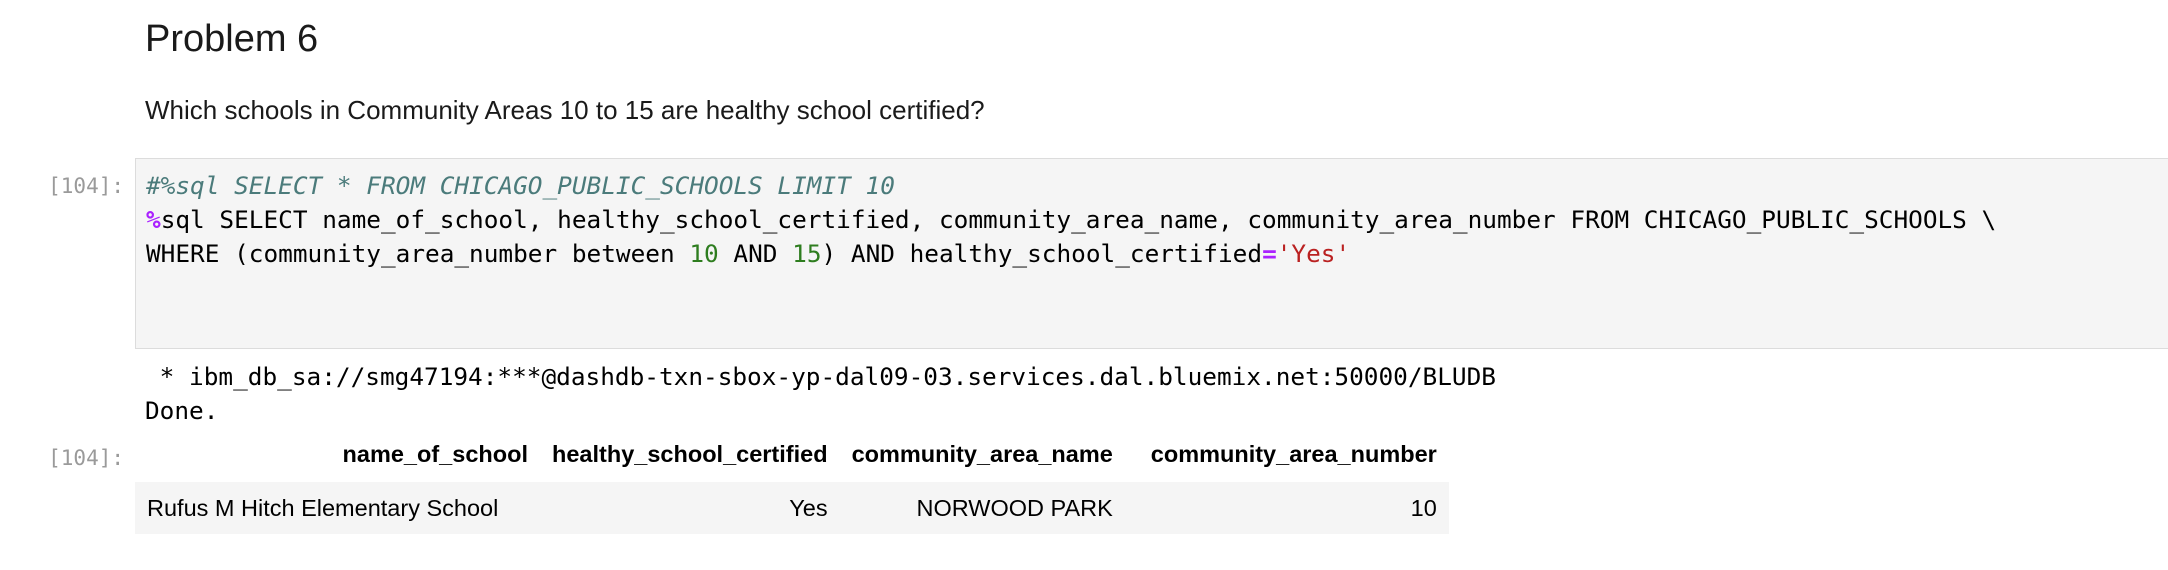 This screenshot has height=570, width=2168. I want to click on table-cell: Rufus M Hitch Elementary School, so click(323, 507).